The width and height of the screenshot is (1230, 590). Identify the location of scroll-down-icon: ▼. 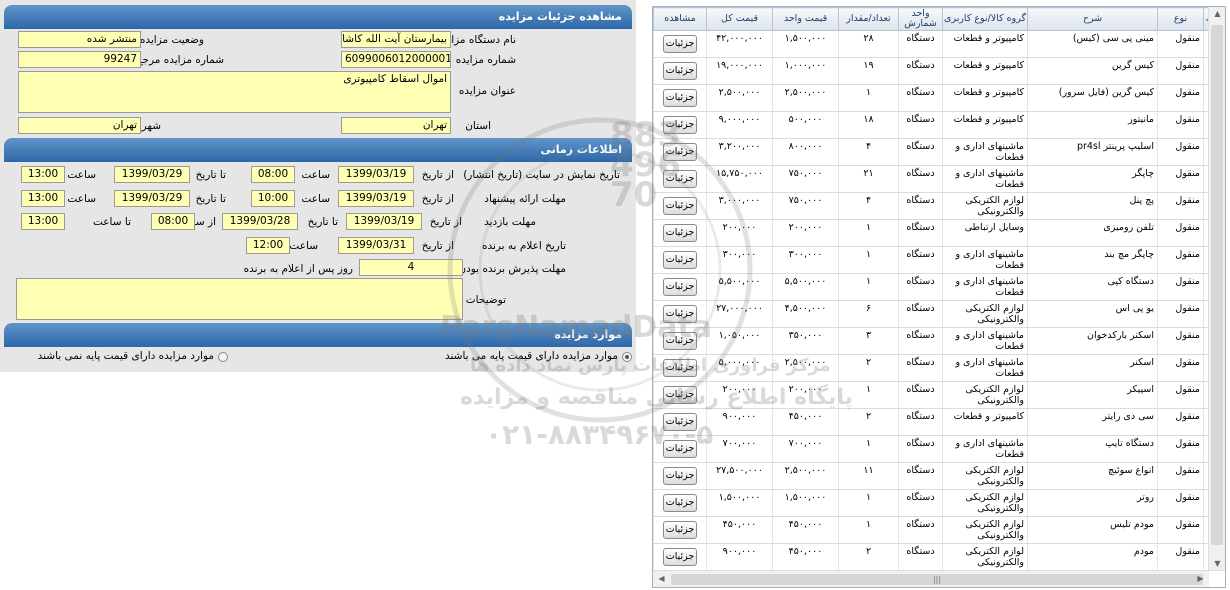
(1217, 563).